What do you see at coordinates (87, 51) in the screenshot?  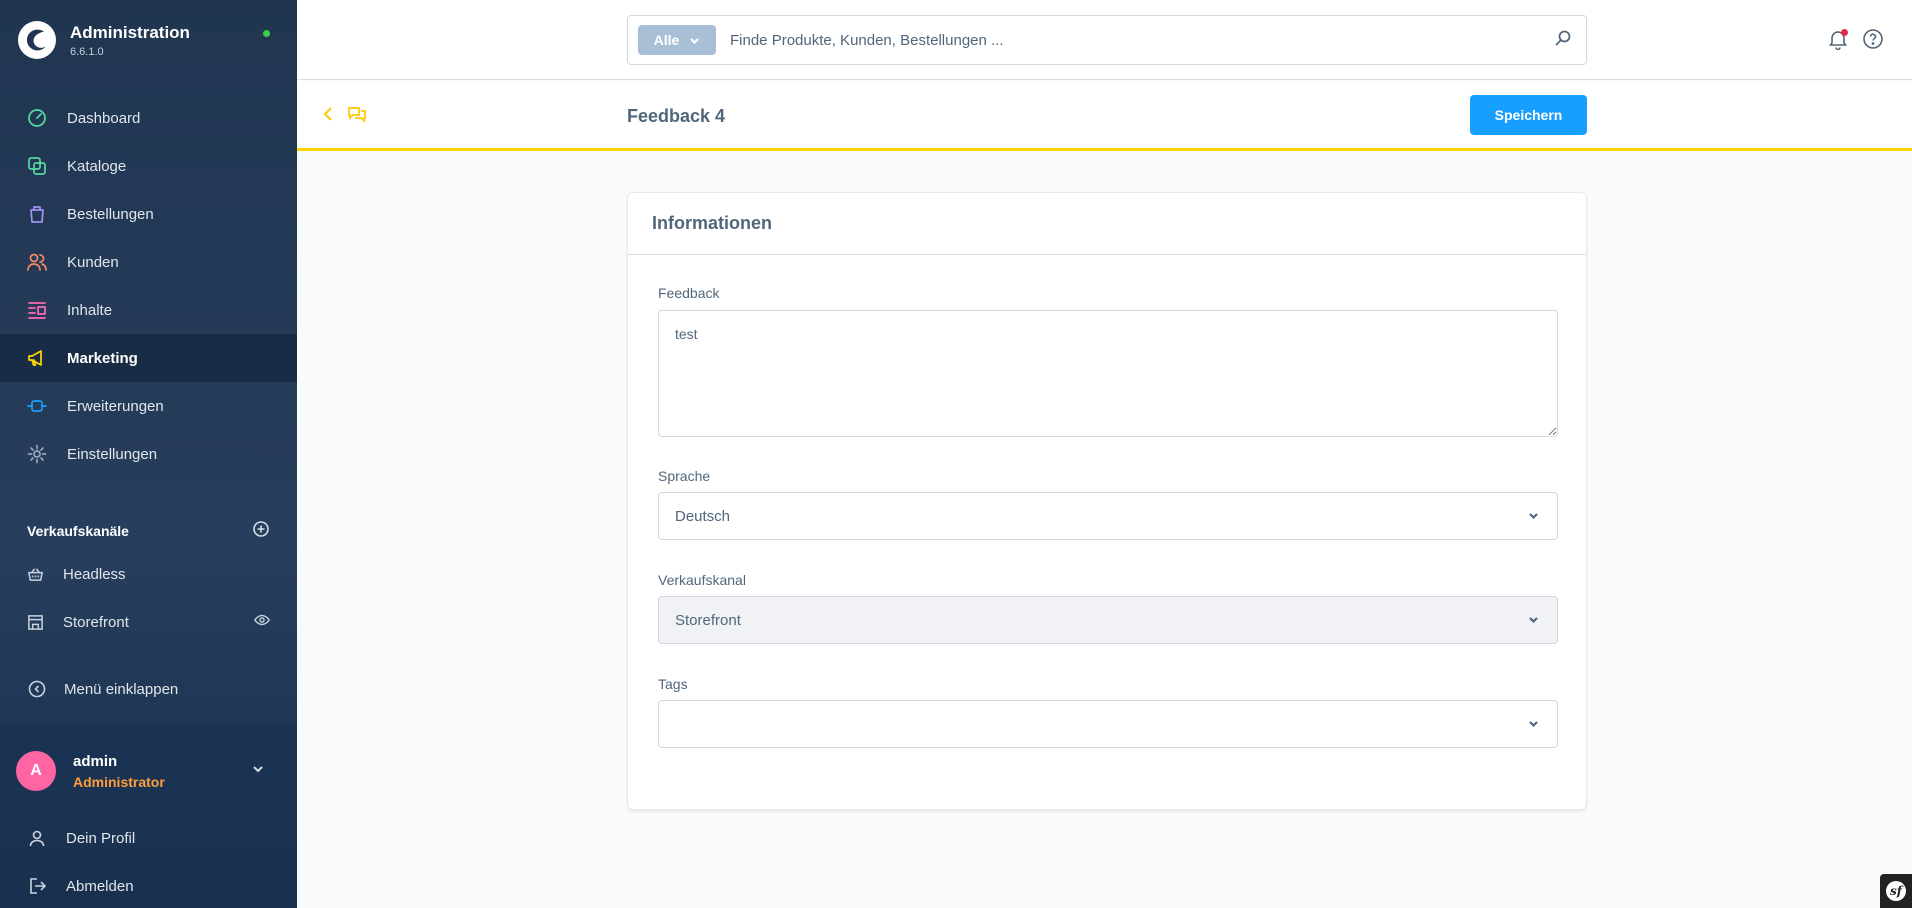 I see `brand-version: 6.6.1.0` at bounding box center [87, 51].